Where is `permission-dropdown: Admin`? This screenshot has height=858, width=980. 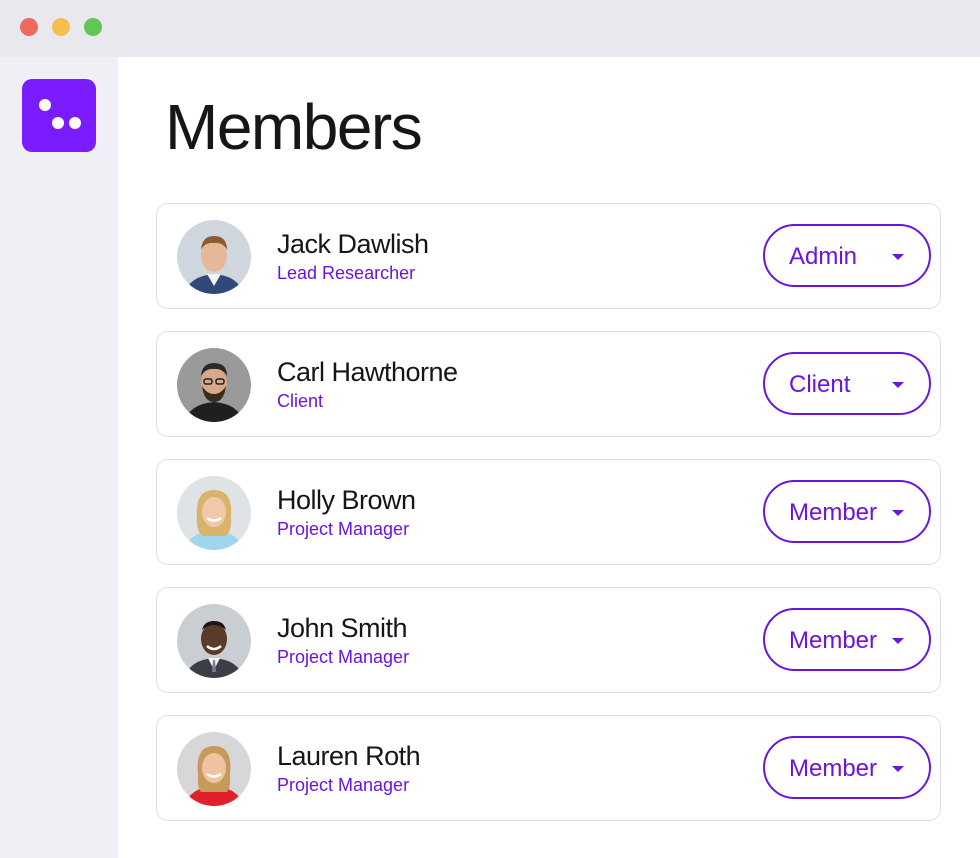 permission-dropdown: Admin is located at coordinates (847, 255).